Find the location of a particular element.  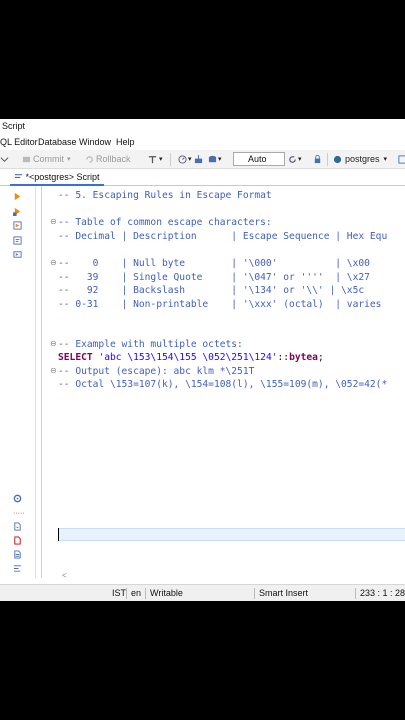

execute-new-tab-icon is located at coordinates (17, 211).